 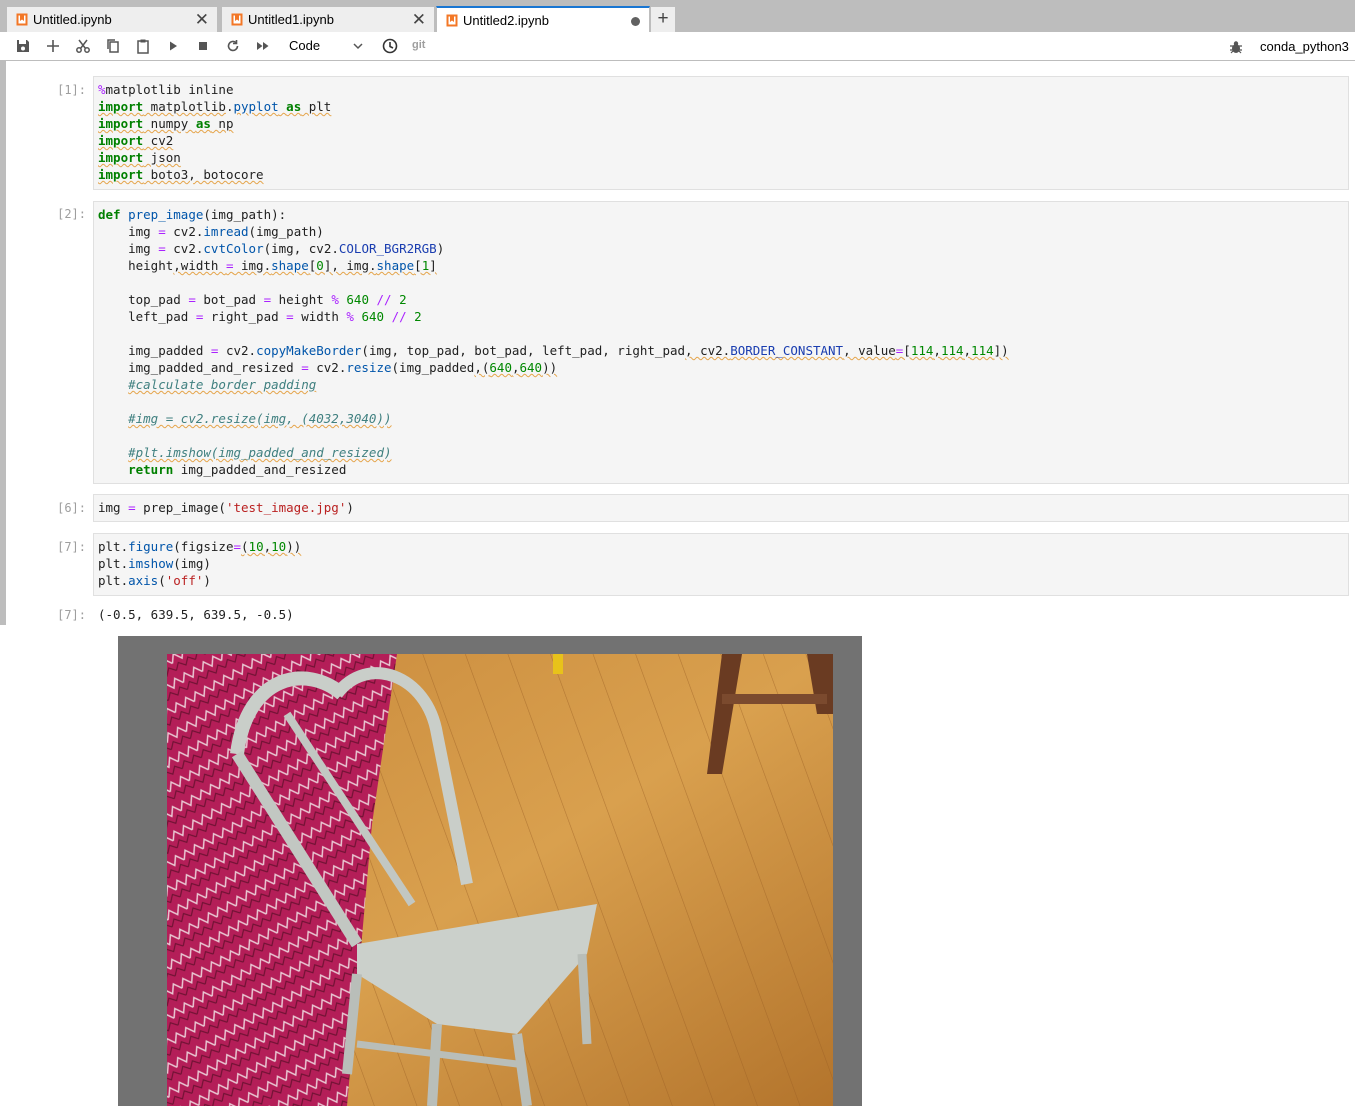 I want to click on run-icon, so click(x=173, y=46).